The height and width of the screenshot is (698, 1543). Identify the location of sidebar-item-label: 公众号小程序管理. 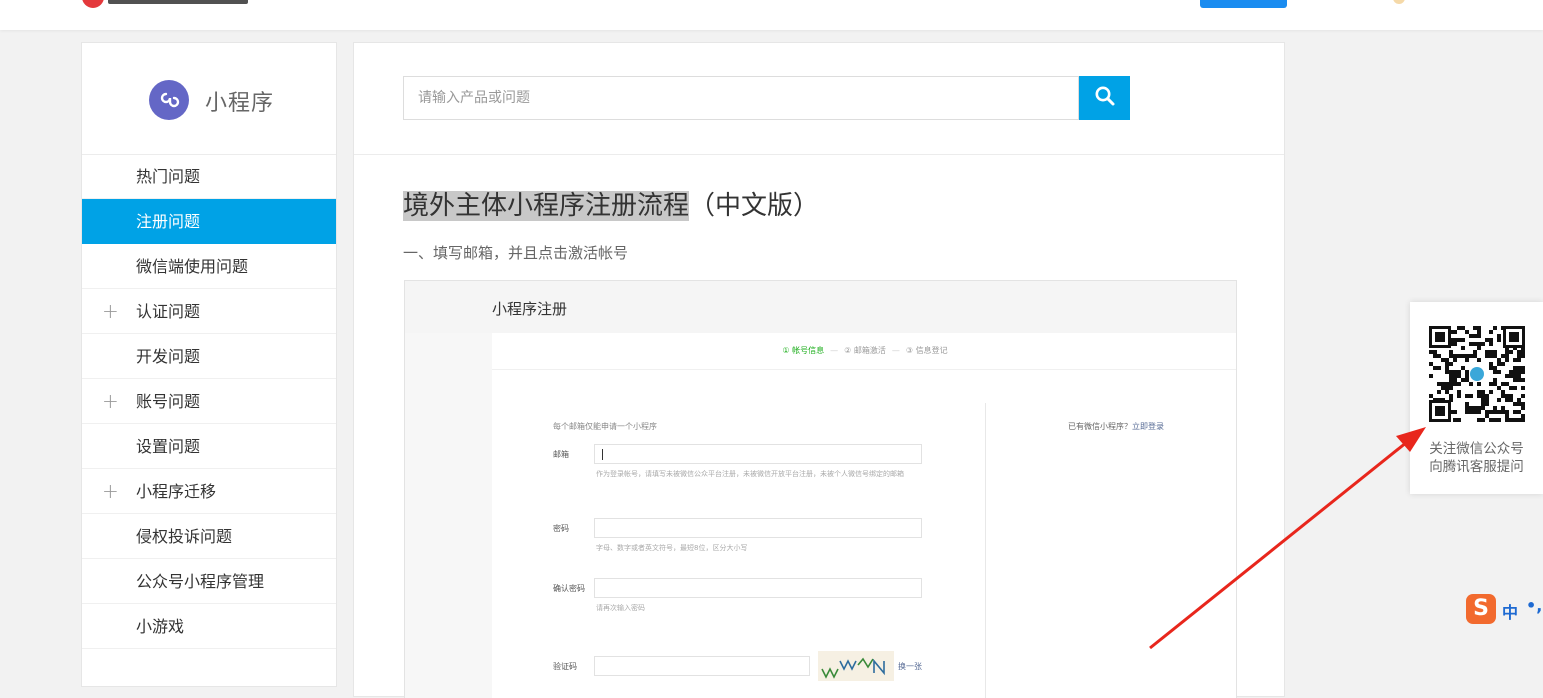
(200, 581).